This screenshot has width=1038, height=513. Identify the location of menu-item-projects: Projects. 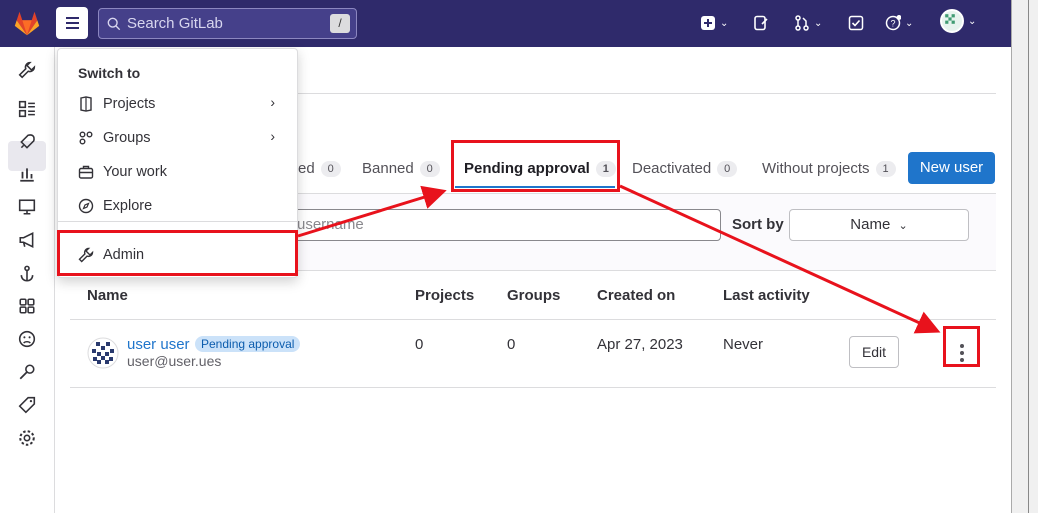
(116, 104).